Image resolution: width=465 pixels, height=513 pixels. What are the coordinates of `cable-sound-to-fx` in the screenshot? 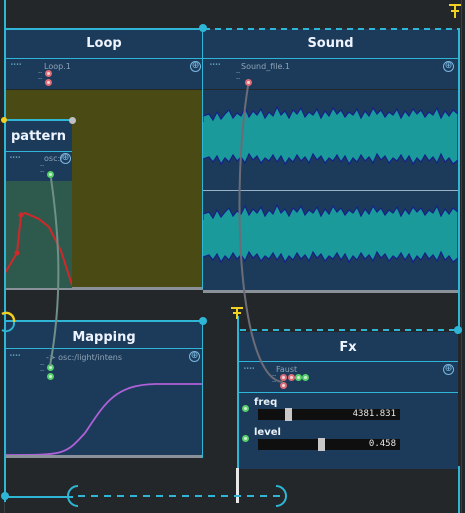 It's located at (261, 234).